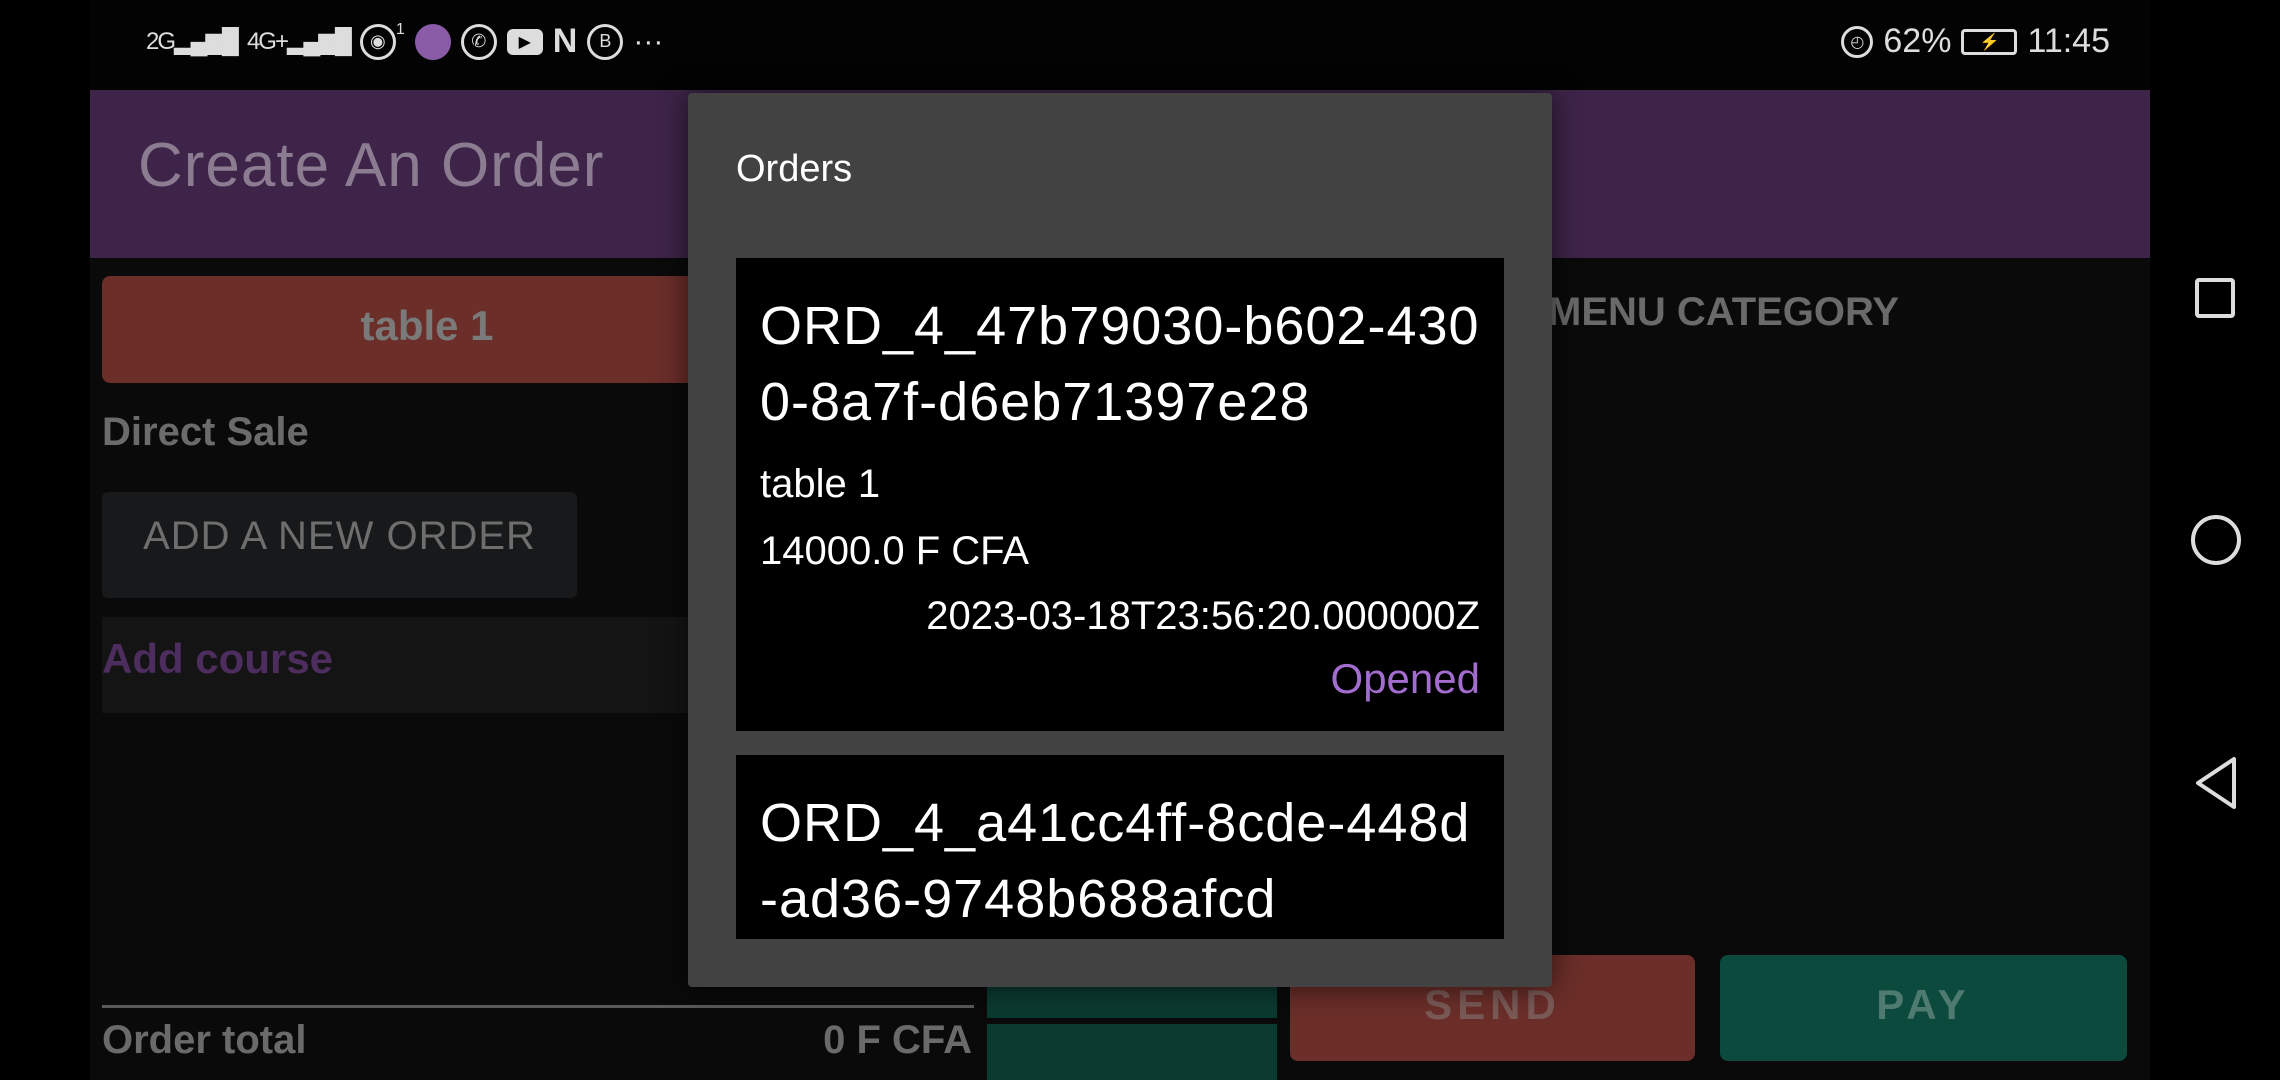 The image size is (2280, 1080). What do you see at coordinates (1723, 312) in the screenshot?
I see `menu-category-label: MENU CATEGORY` at bounding box center [1723, 312].